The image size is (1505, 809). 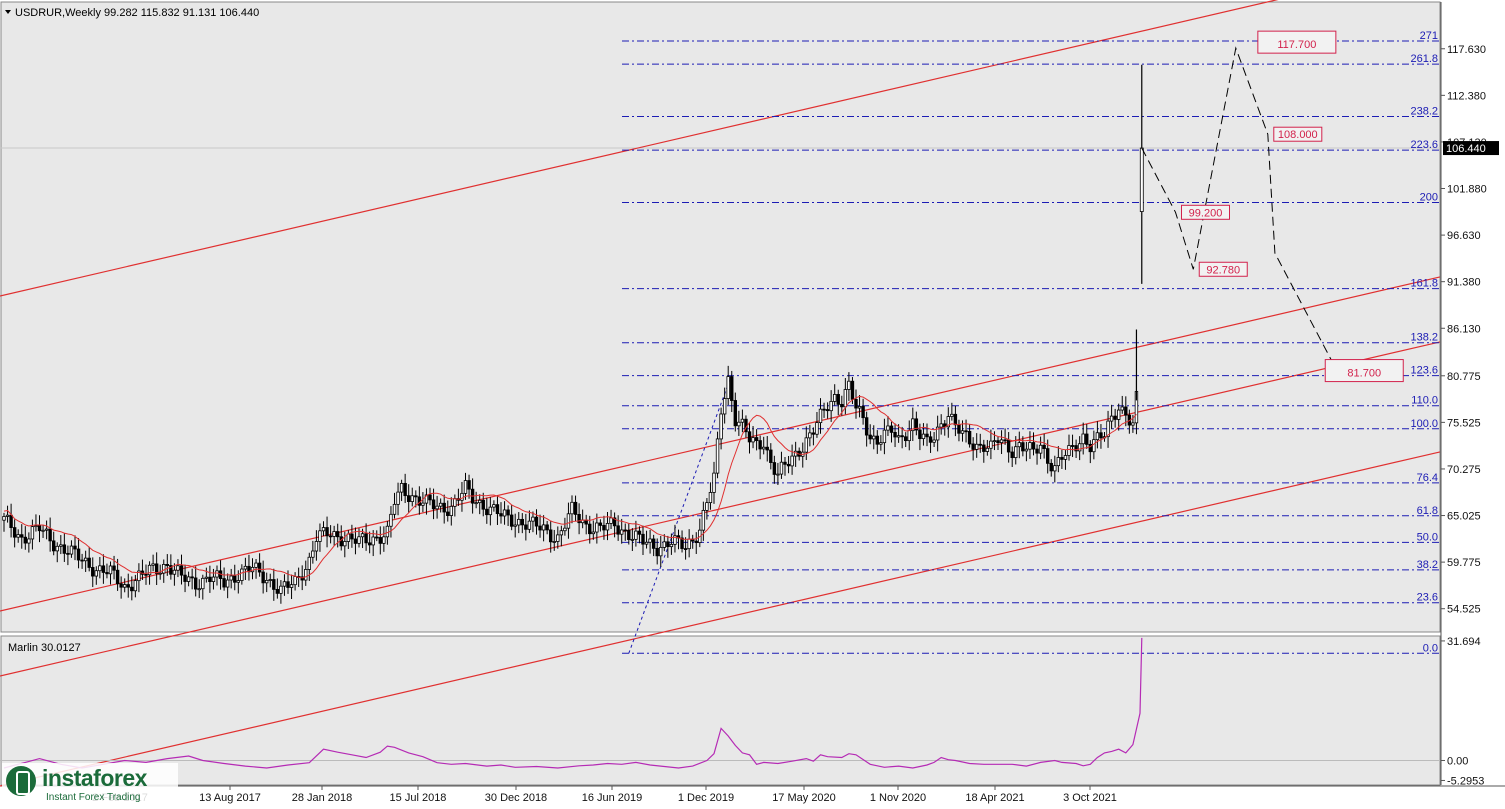 I want to click on fib-level-label: 261.8, so click(x=1424, y=59).